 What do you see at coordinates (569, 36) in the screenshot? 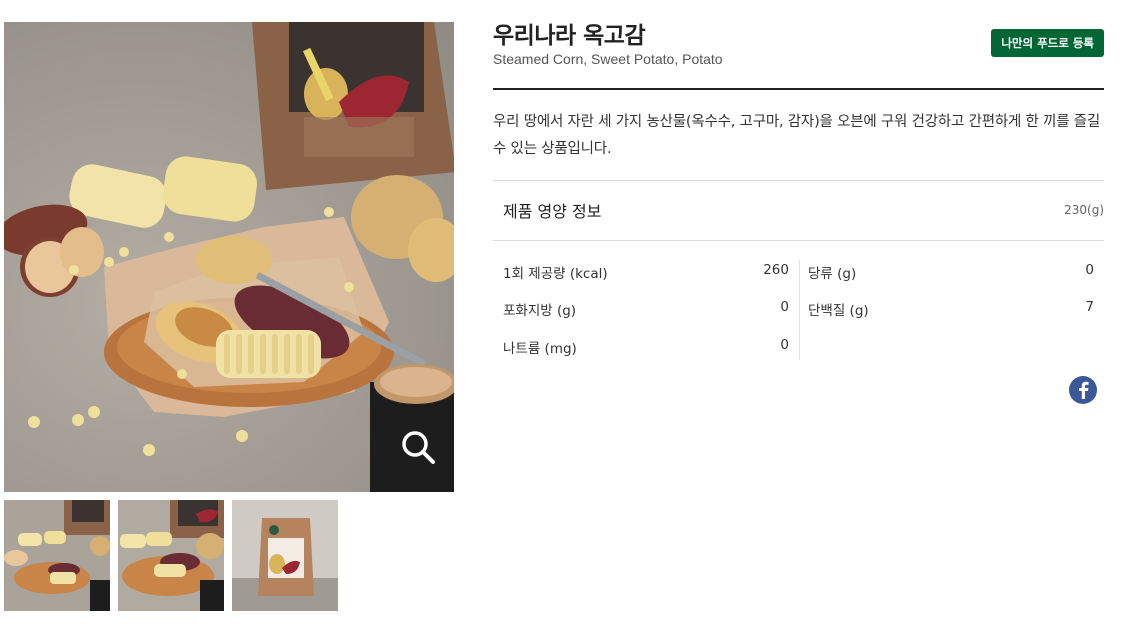
I see `product-title: 우리나라 옥고감` at bounding box center [569, 36].